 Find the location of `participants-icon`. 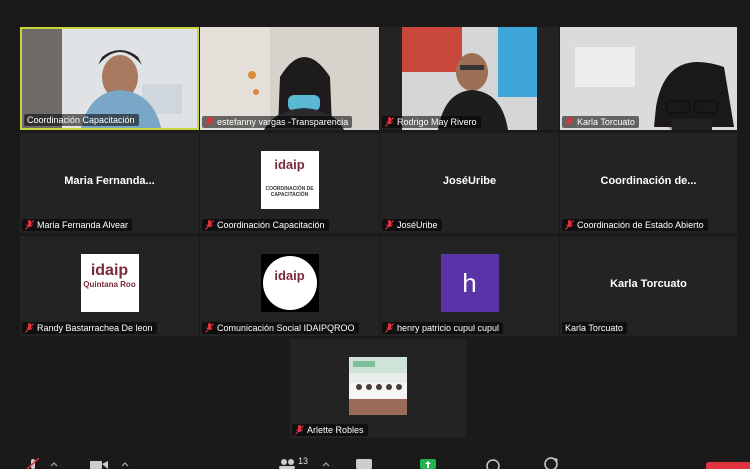

participants-icon is located at coordinates (287, 463).